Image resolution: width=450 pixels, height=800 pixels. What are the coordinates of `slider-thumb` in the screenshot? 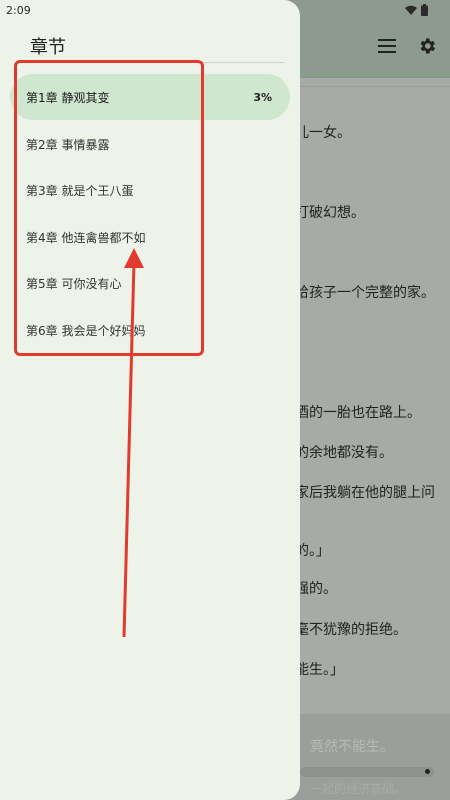 It's located at (427, 771).